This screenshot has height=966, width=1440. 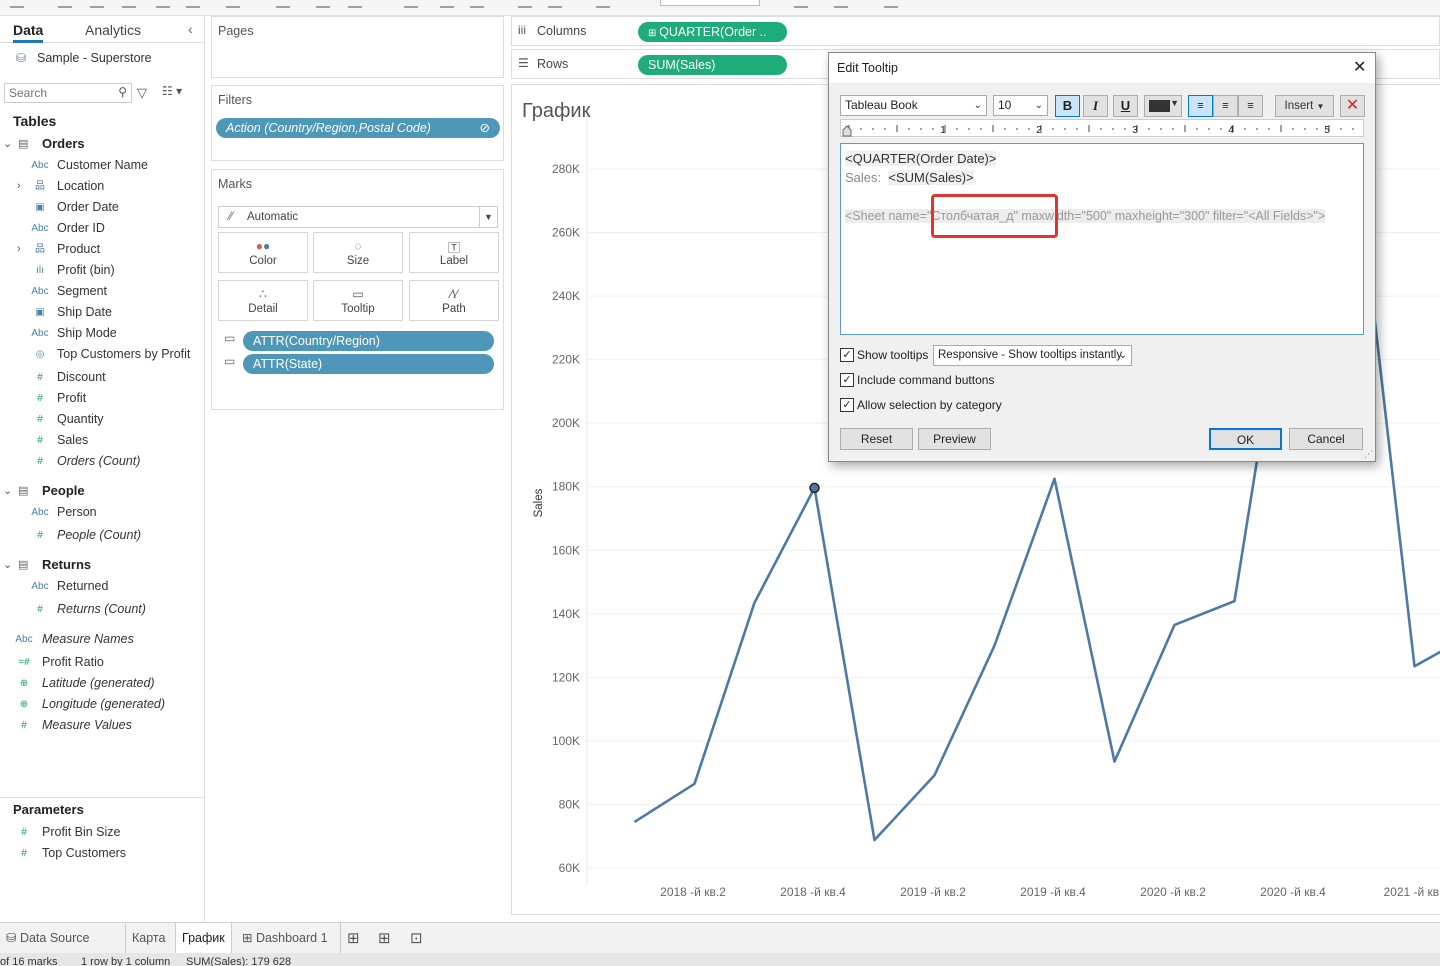 What do you see at coordinates (368, 364) in the screenshot?
I see `mark-pill-state: ATTR(State)` at bounding box center [368, 364].